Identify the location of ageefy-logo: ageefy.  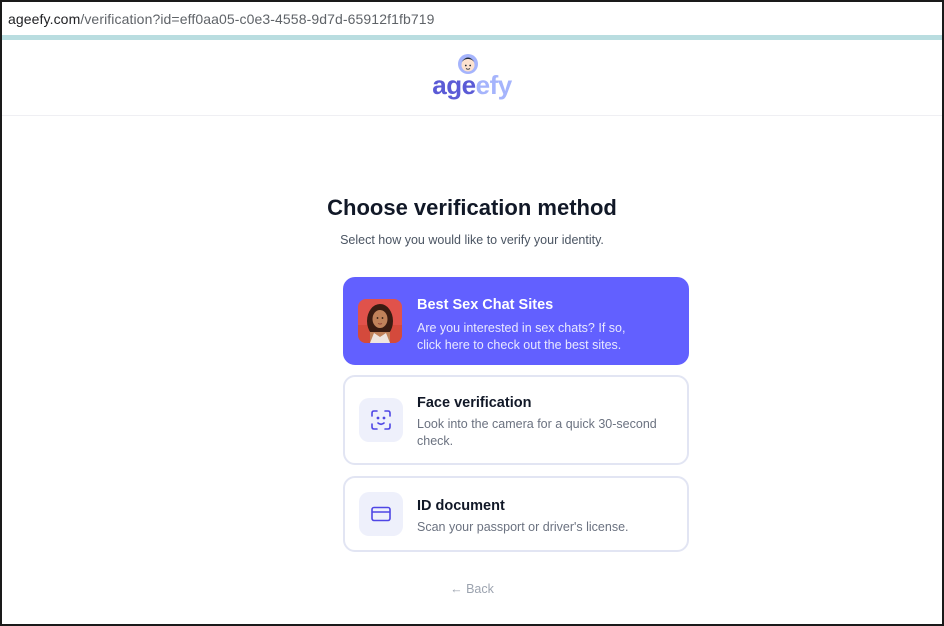
(472, 78).